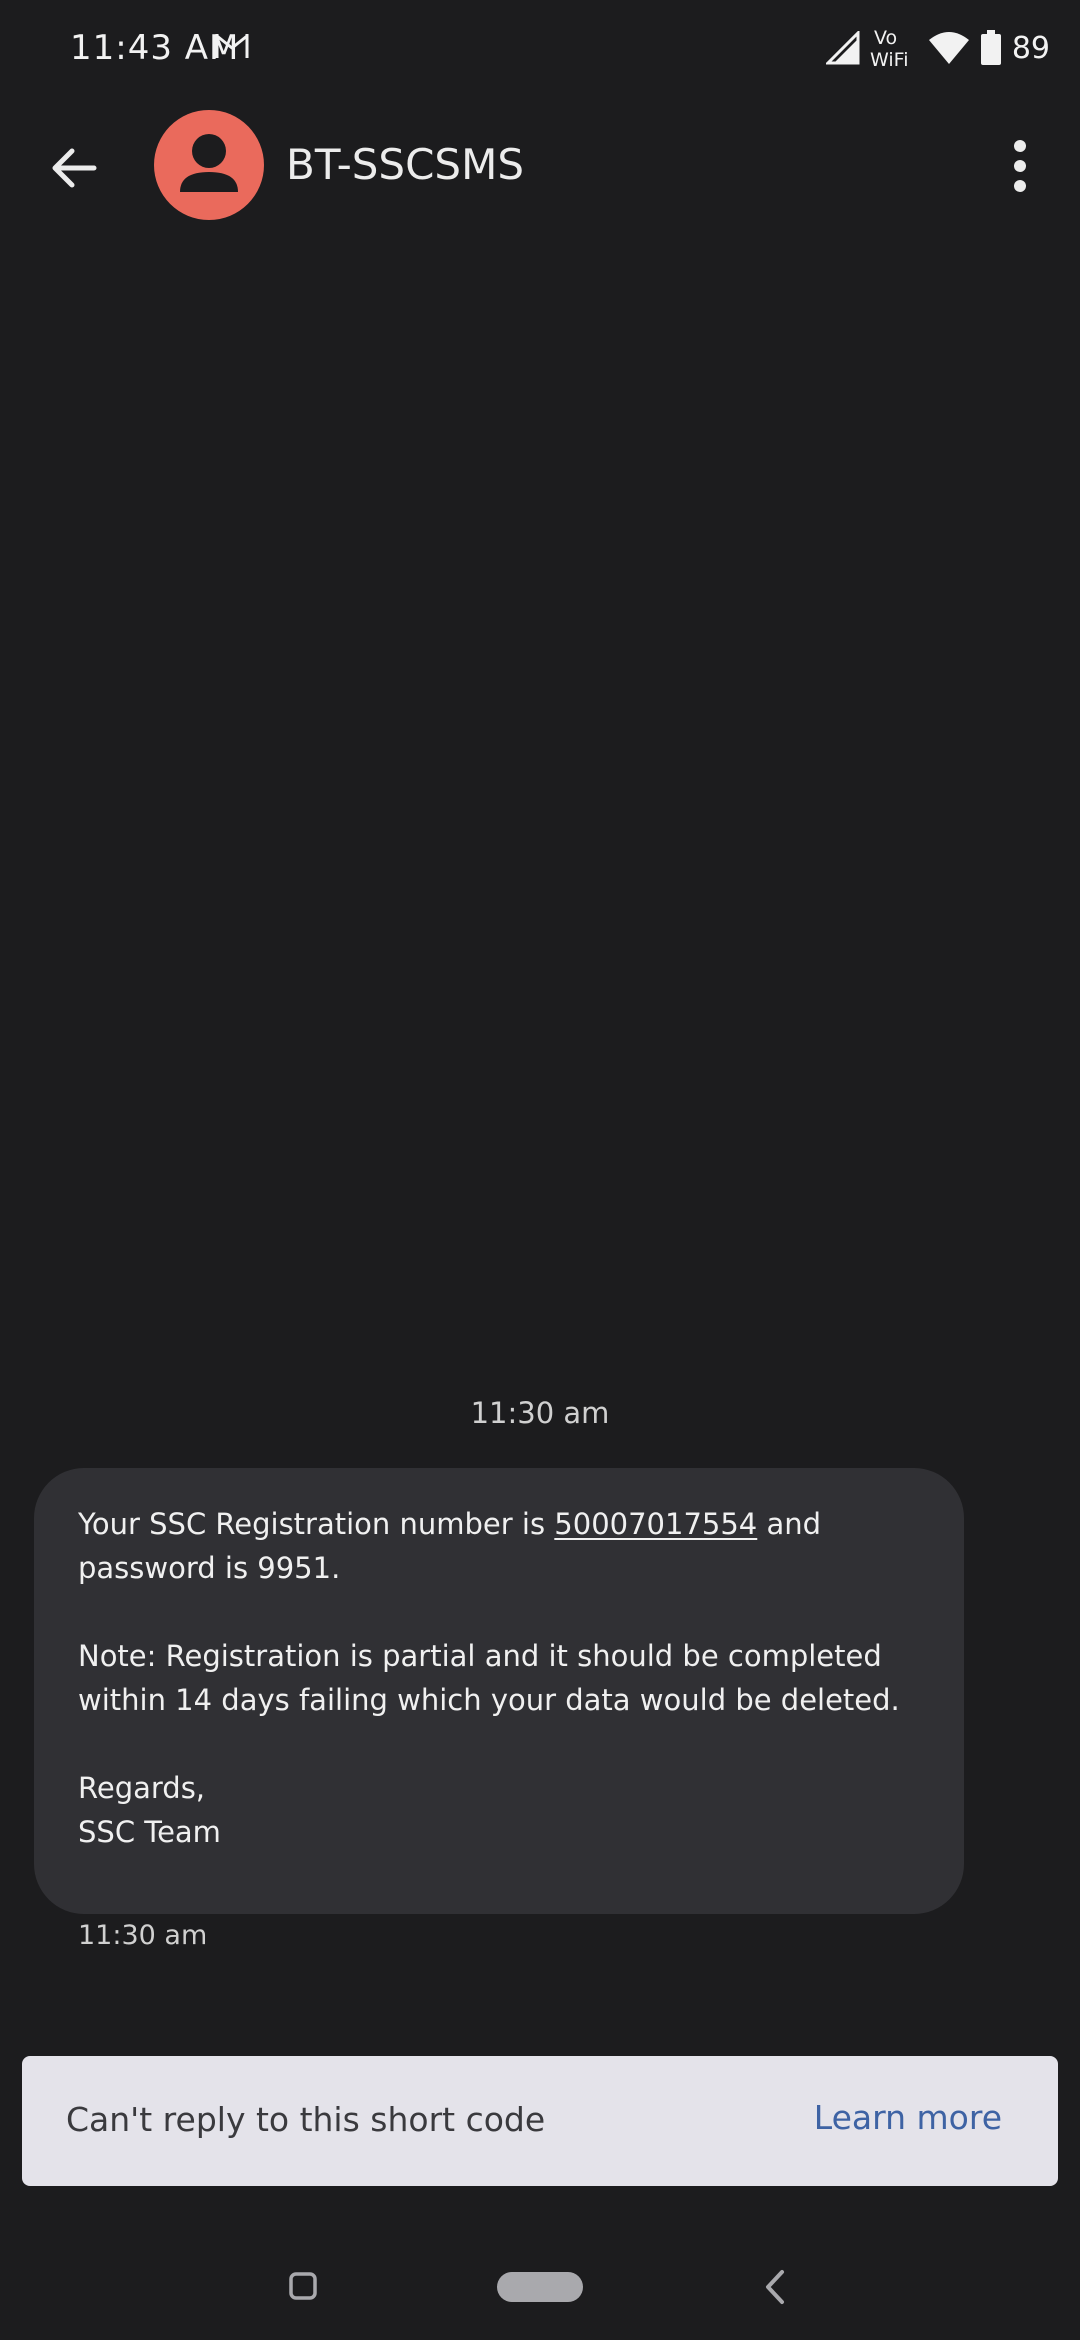 Image resolution: width=1080 pixels, height=2340 pixels. I want to click on svg-text: WiFi, so click(889, 59).